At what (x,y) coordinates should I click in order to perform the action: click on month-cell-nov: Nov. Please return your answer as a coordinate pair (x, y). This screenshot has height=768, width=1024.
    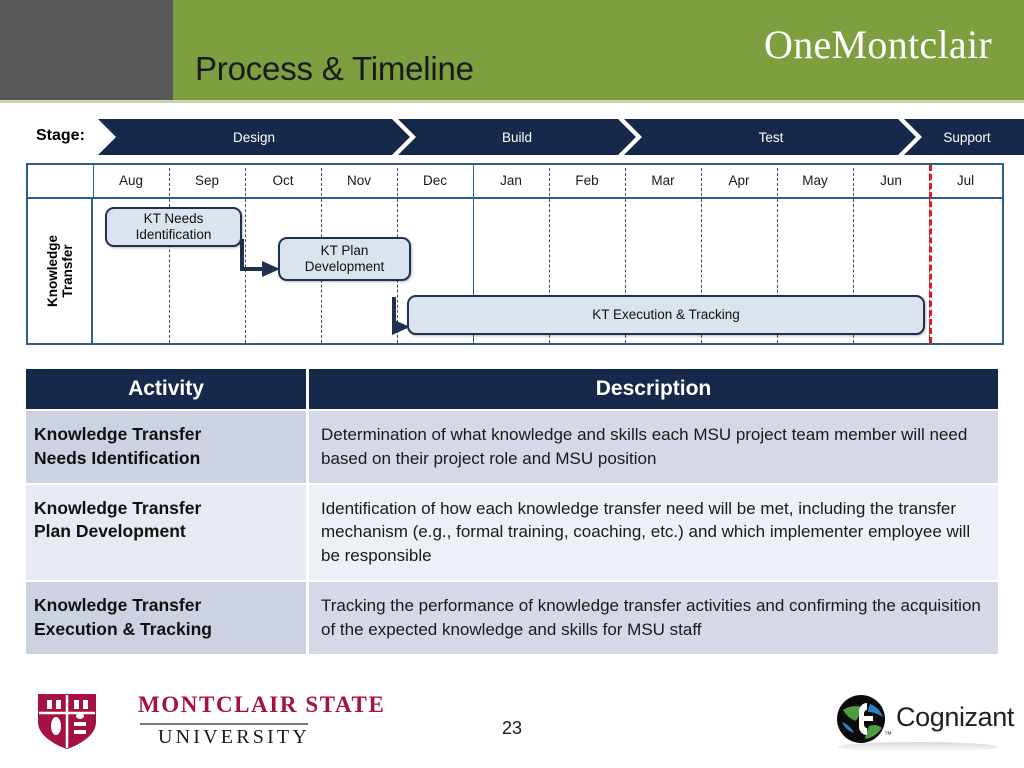
    Looking at the image, I should click on (358, 180).